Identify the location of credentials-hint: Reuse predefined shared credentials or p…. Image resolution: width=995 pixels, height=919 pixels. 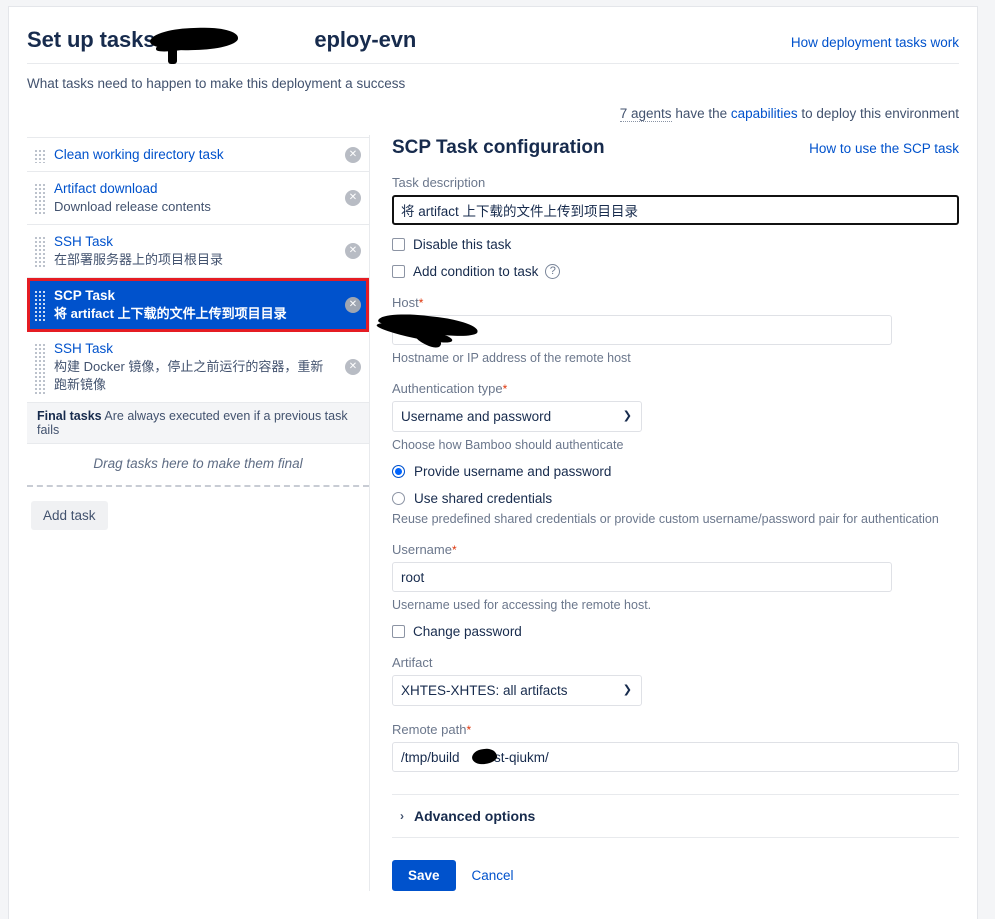
(665, 519).